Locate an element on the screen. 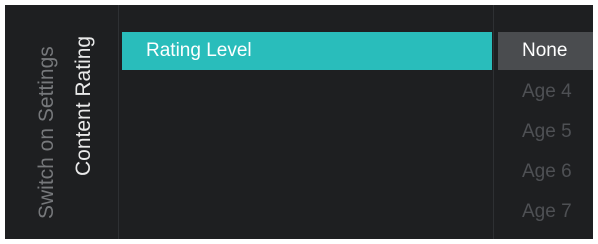 The width and height of the screenshot is (598, 244). option-age-6: Age 6 is located at coordinates (545, 172).